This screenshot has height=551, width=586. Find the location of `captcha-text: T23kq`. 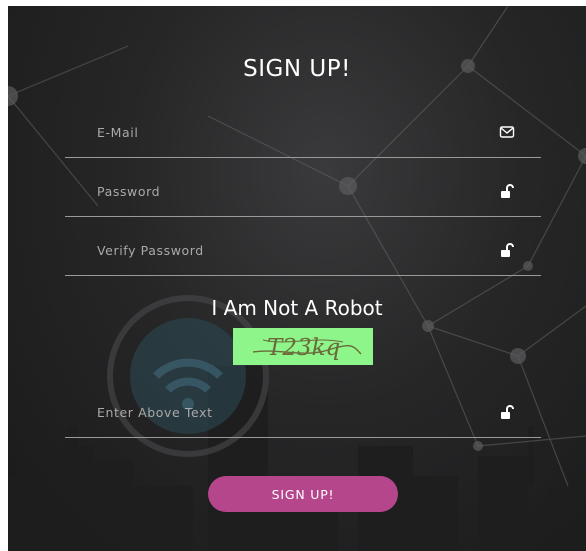

captcha-text: T23kq is located at coordinates (303, 348).